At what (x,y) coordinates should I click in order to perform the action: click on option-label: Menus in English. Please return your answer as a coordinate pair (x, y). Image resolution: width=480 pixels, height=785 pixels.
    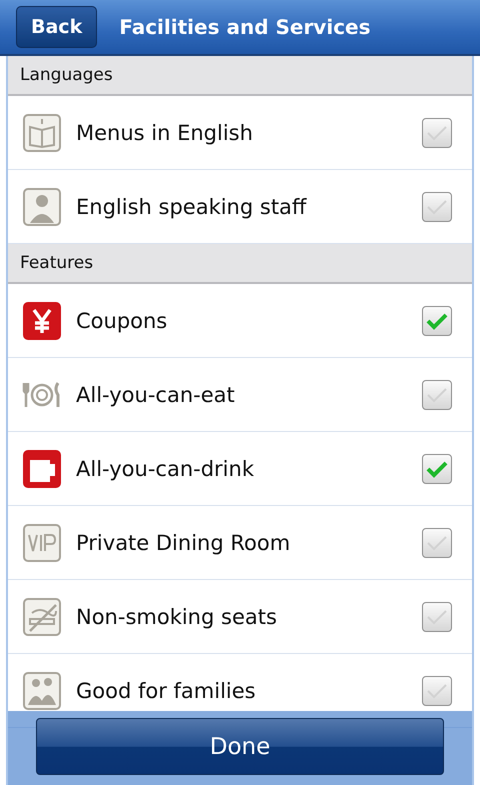
    Looking at the image, I should click on (165, 132).